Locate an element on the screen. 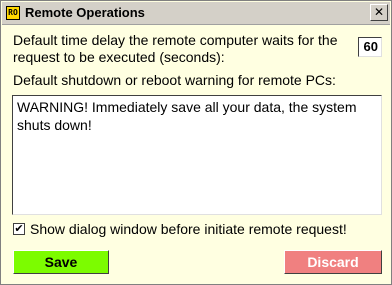  show-dialog-checkbox: ✔ is located at coordinates (19, 229).